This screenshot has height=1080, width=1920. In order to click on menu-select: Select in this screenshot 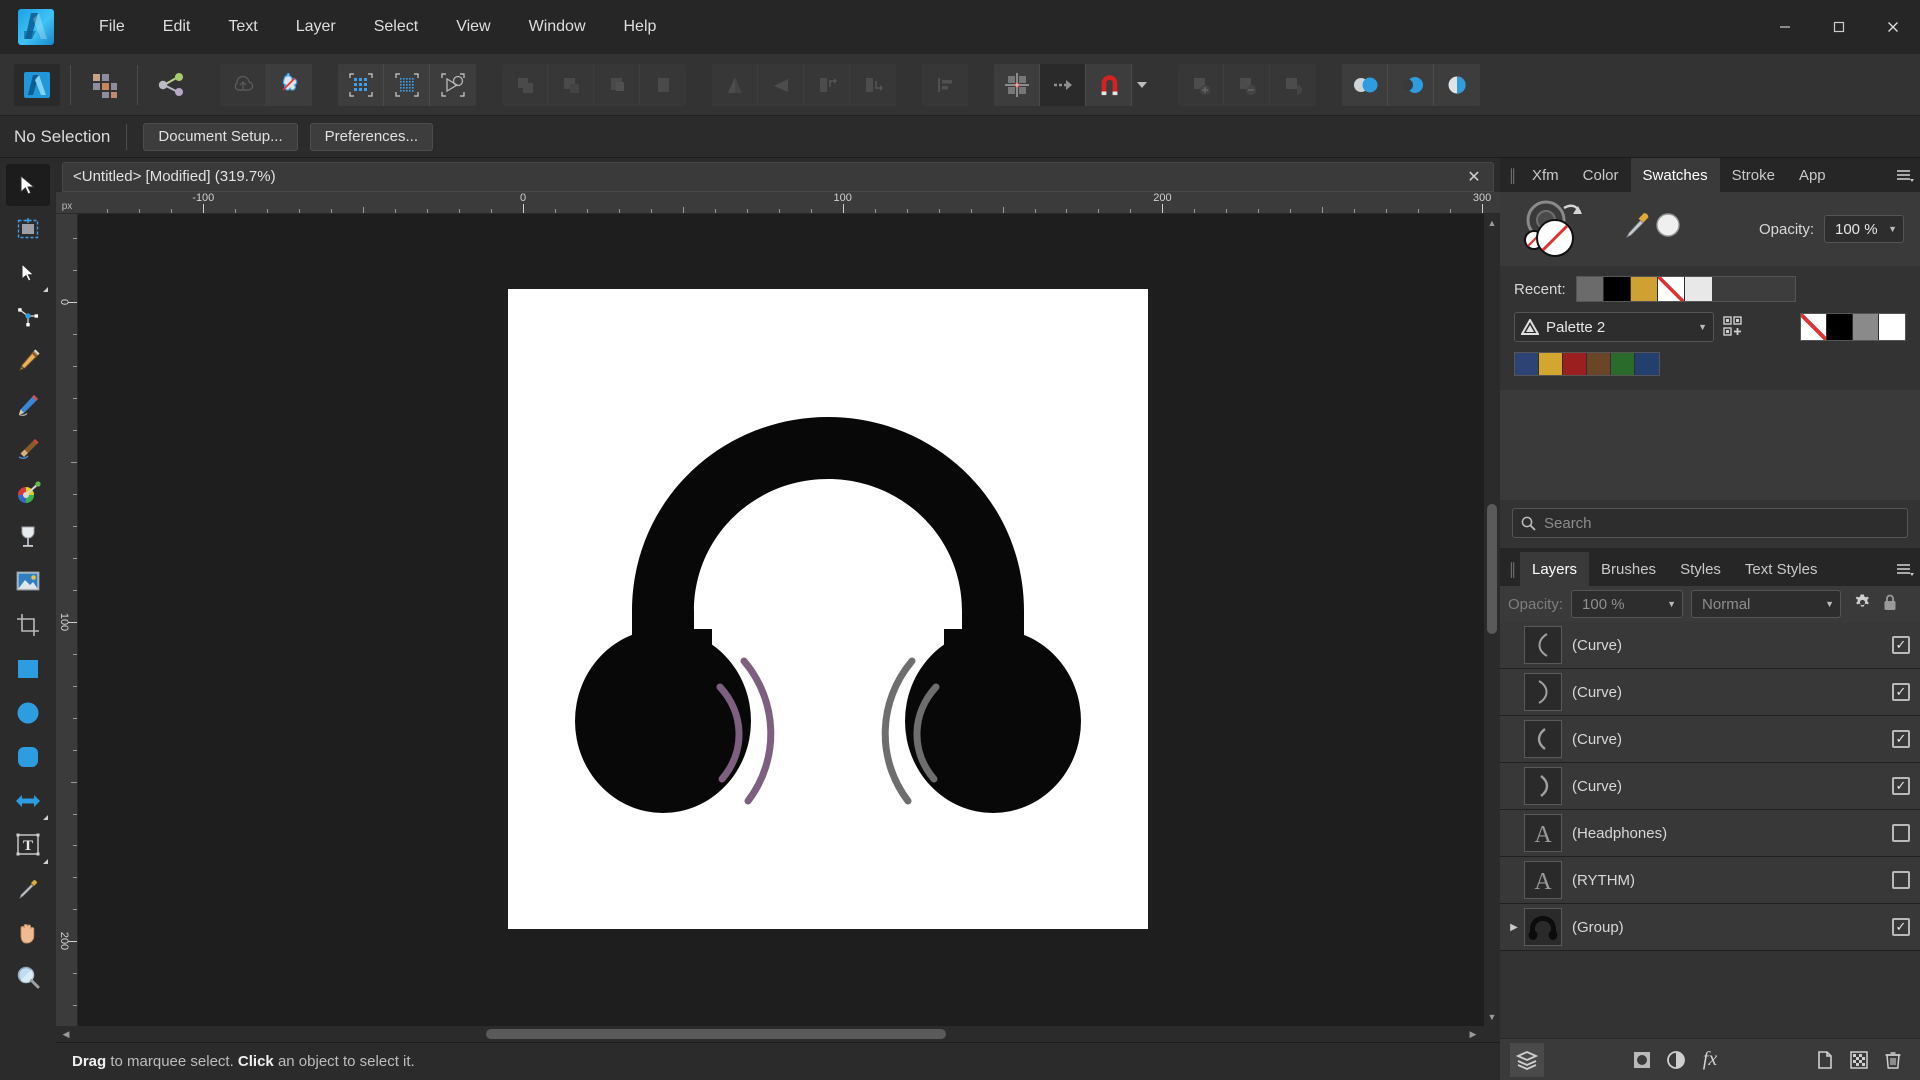, I will do `click(396, 27)`.